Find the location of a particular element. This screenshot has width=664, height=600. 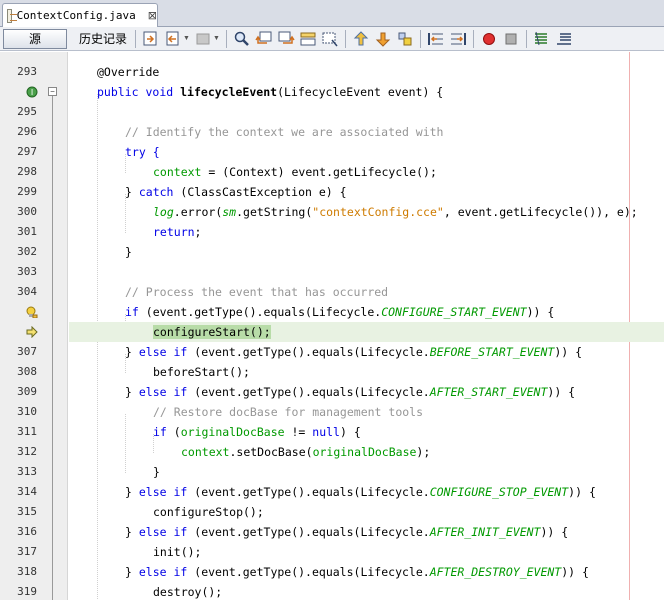

line-number: 316 is located at coordinates (27, 531).